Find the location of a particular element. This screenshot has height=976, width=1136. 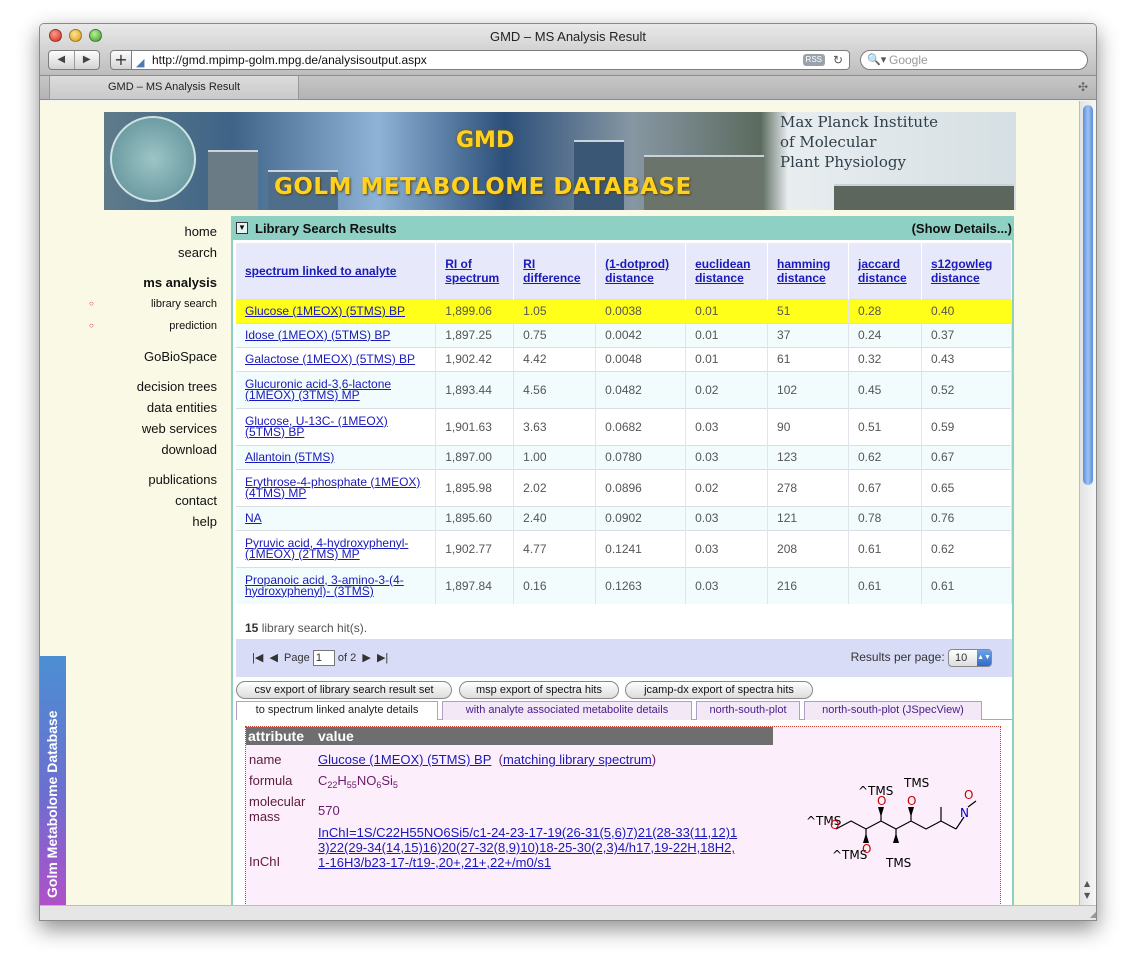

analyte-cell: Allantoin (5TMS) is located at coordinates (336, 456).